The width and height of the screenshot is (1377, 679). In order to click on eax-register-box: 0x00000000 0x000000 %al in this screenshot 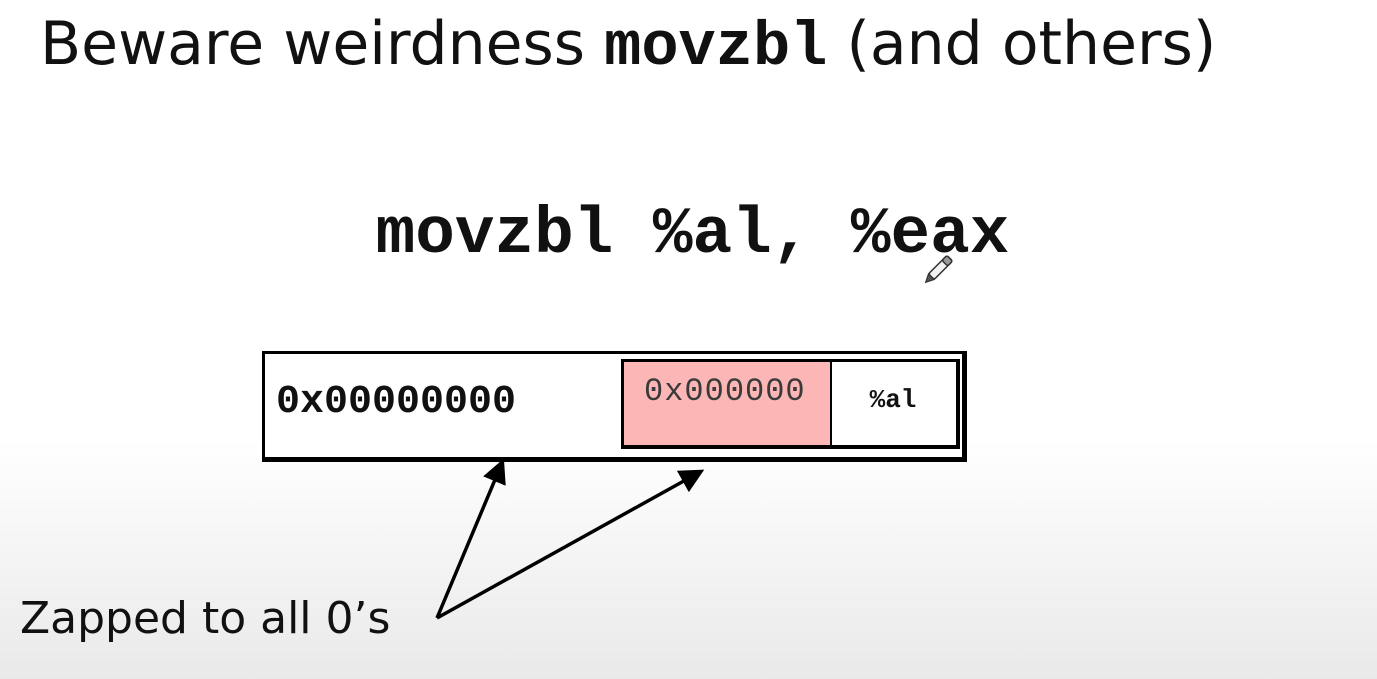, I will do `click(614, 406)`.